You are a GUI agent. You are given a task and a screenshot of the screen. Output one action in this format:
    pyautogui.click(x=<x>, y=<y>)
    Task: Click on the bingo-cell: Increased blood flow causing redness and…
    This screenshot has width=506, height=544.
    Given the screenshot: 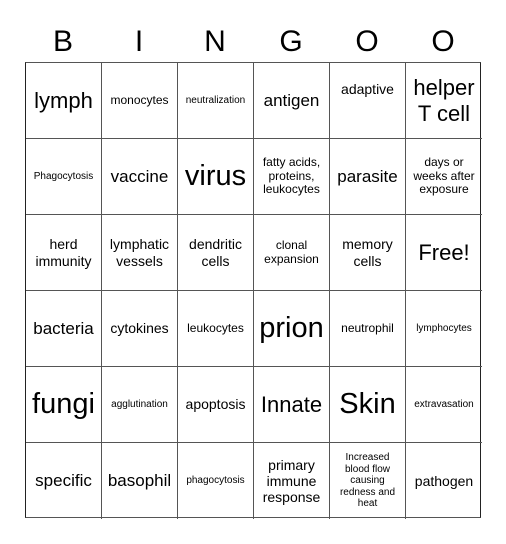 What is the action you would take?
    pyautogui.click(x=368, y=481)
    